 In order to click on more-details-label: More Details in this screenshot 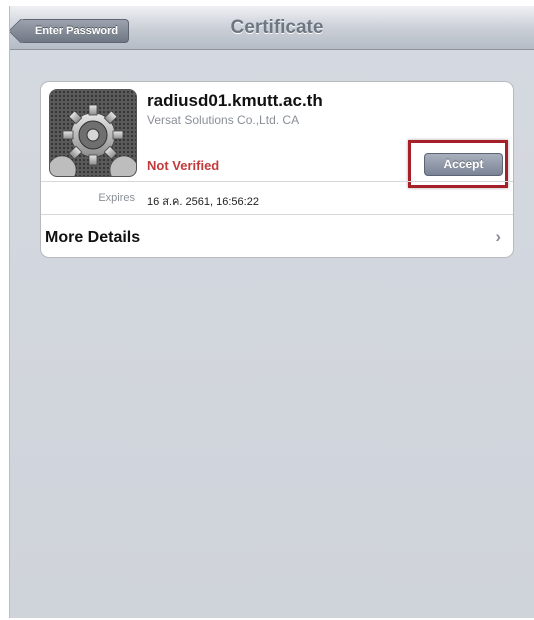, I will do `click(93, 237)`.